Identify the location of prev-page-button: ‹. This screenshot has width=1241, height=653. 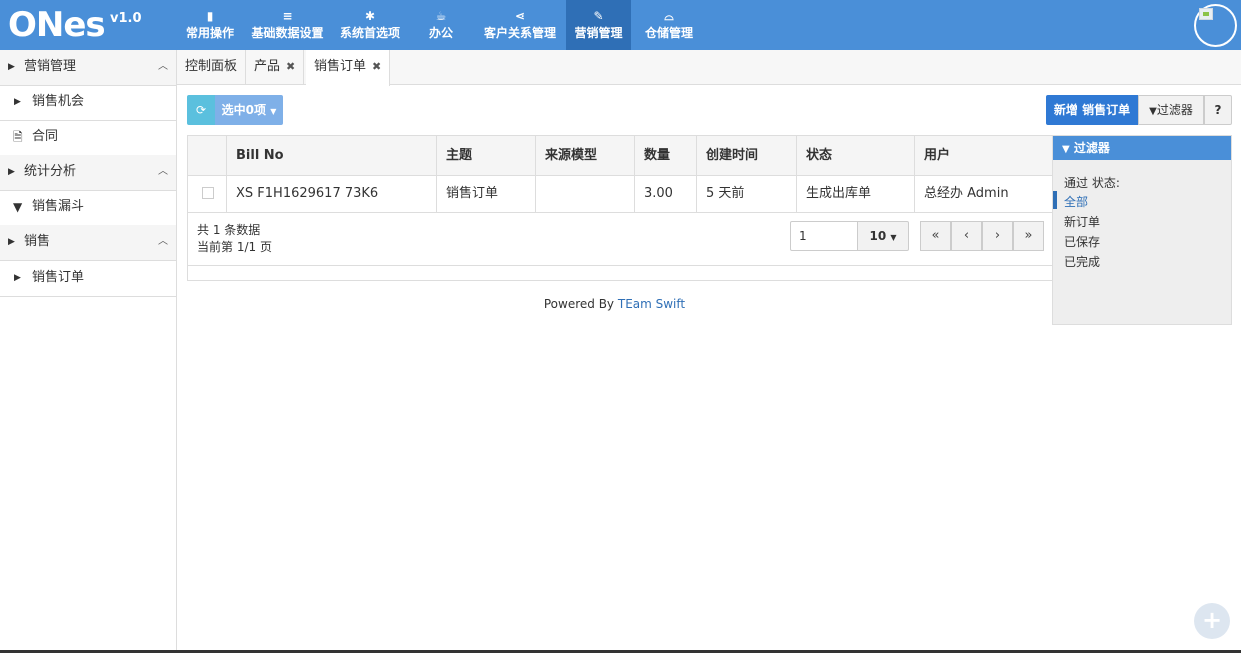
(966, 236).